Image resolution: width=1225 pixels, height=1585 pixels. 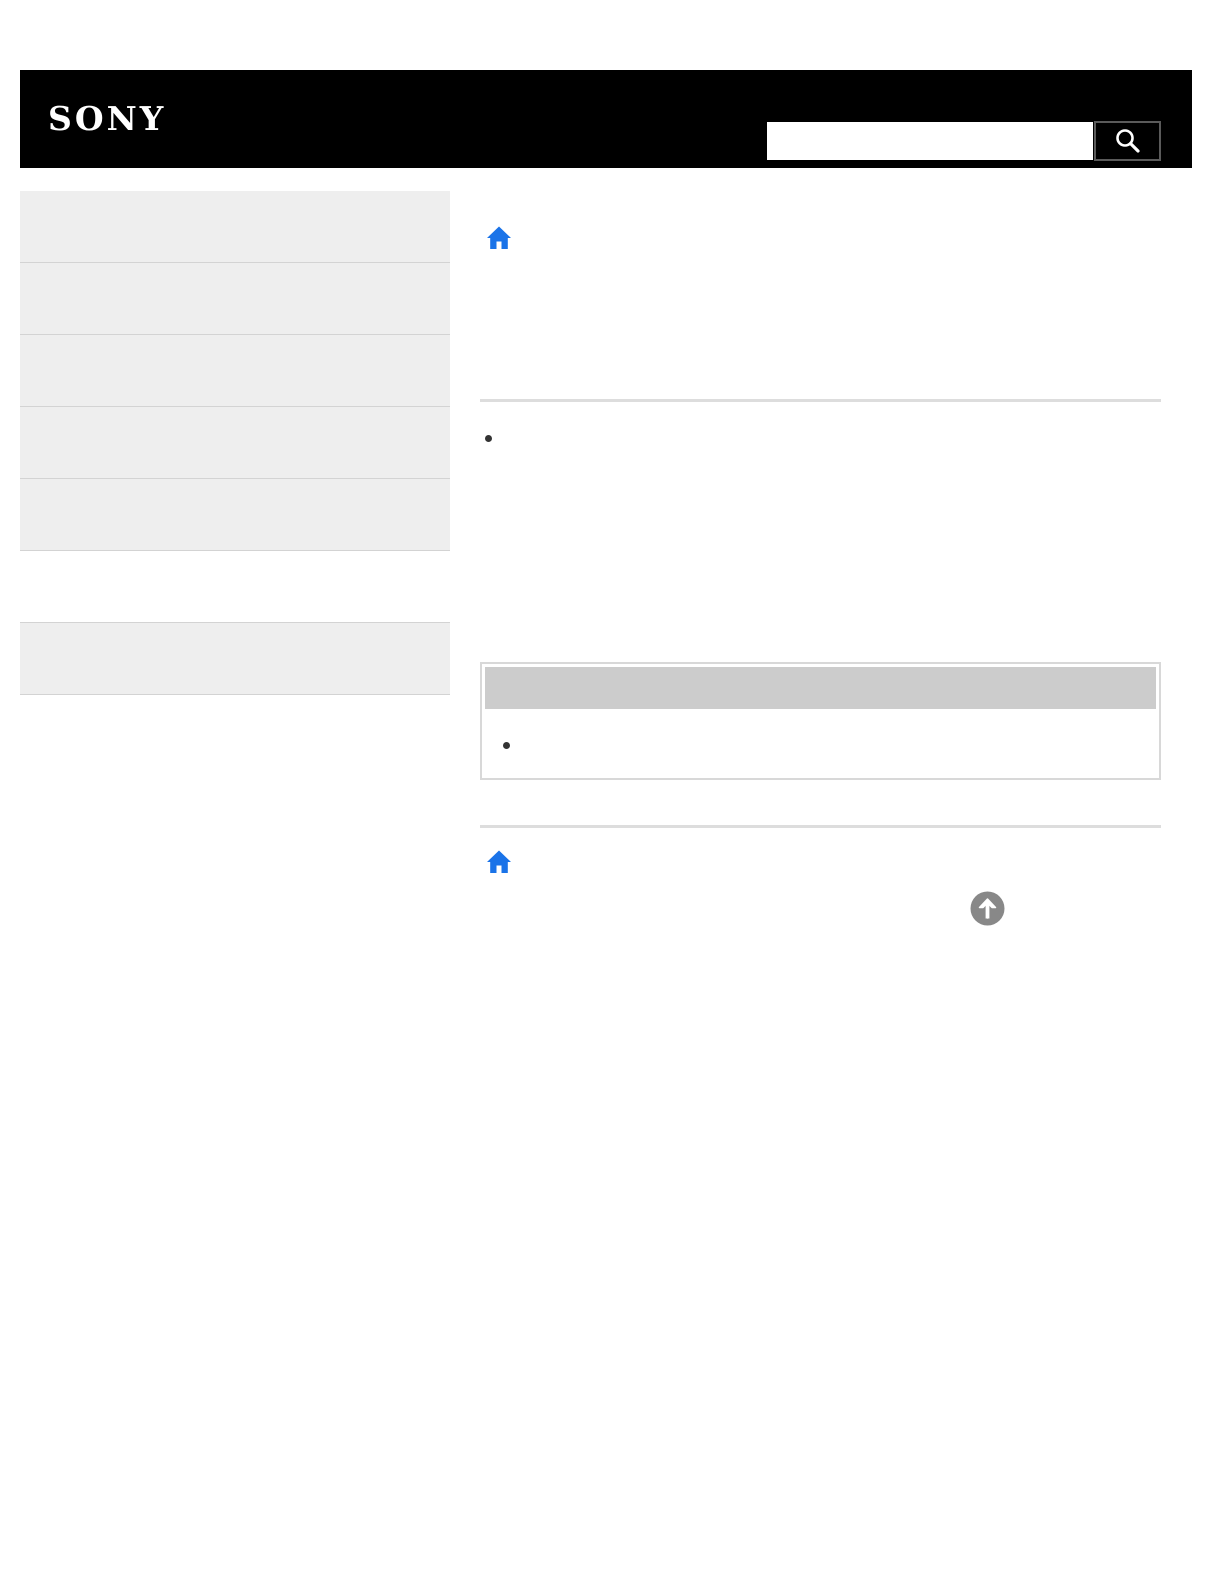 What do you see at coordinates (488, 438) in the screenshot?
I see `list-bullet` at bounding box center [488, 438].